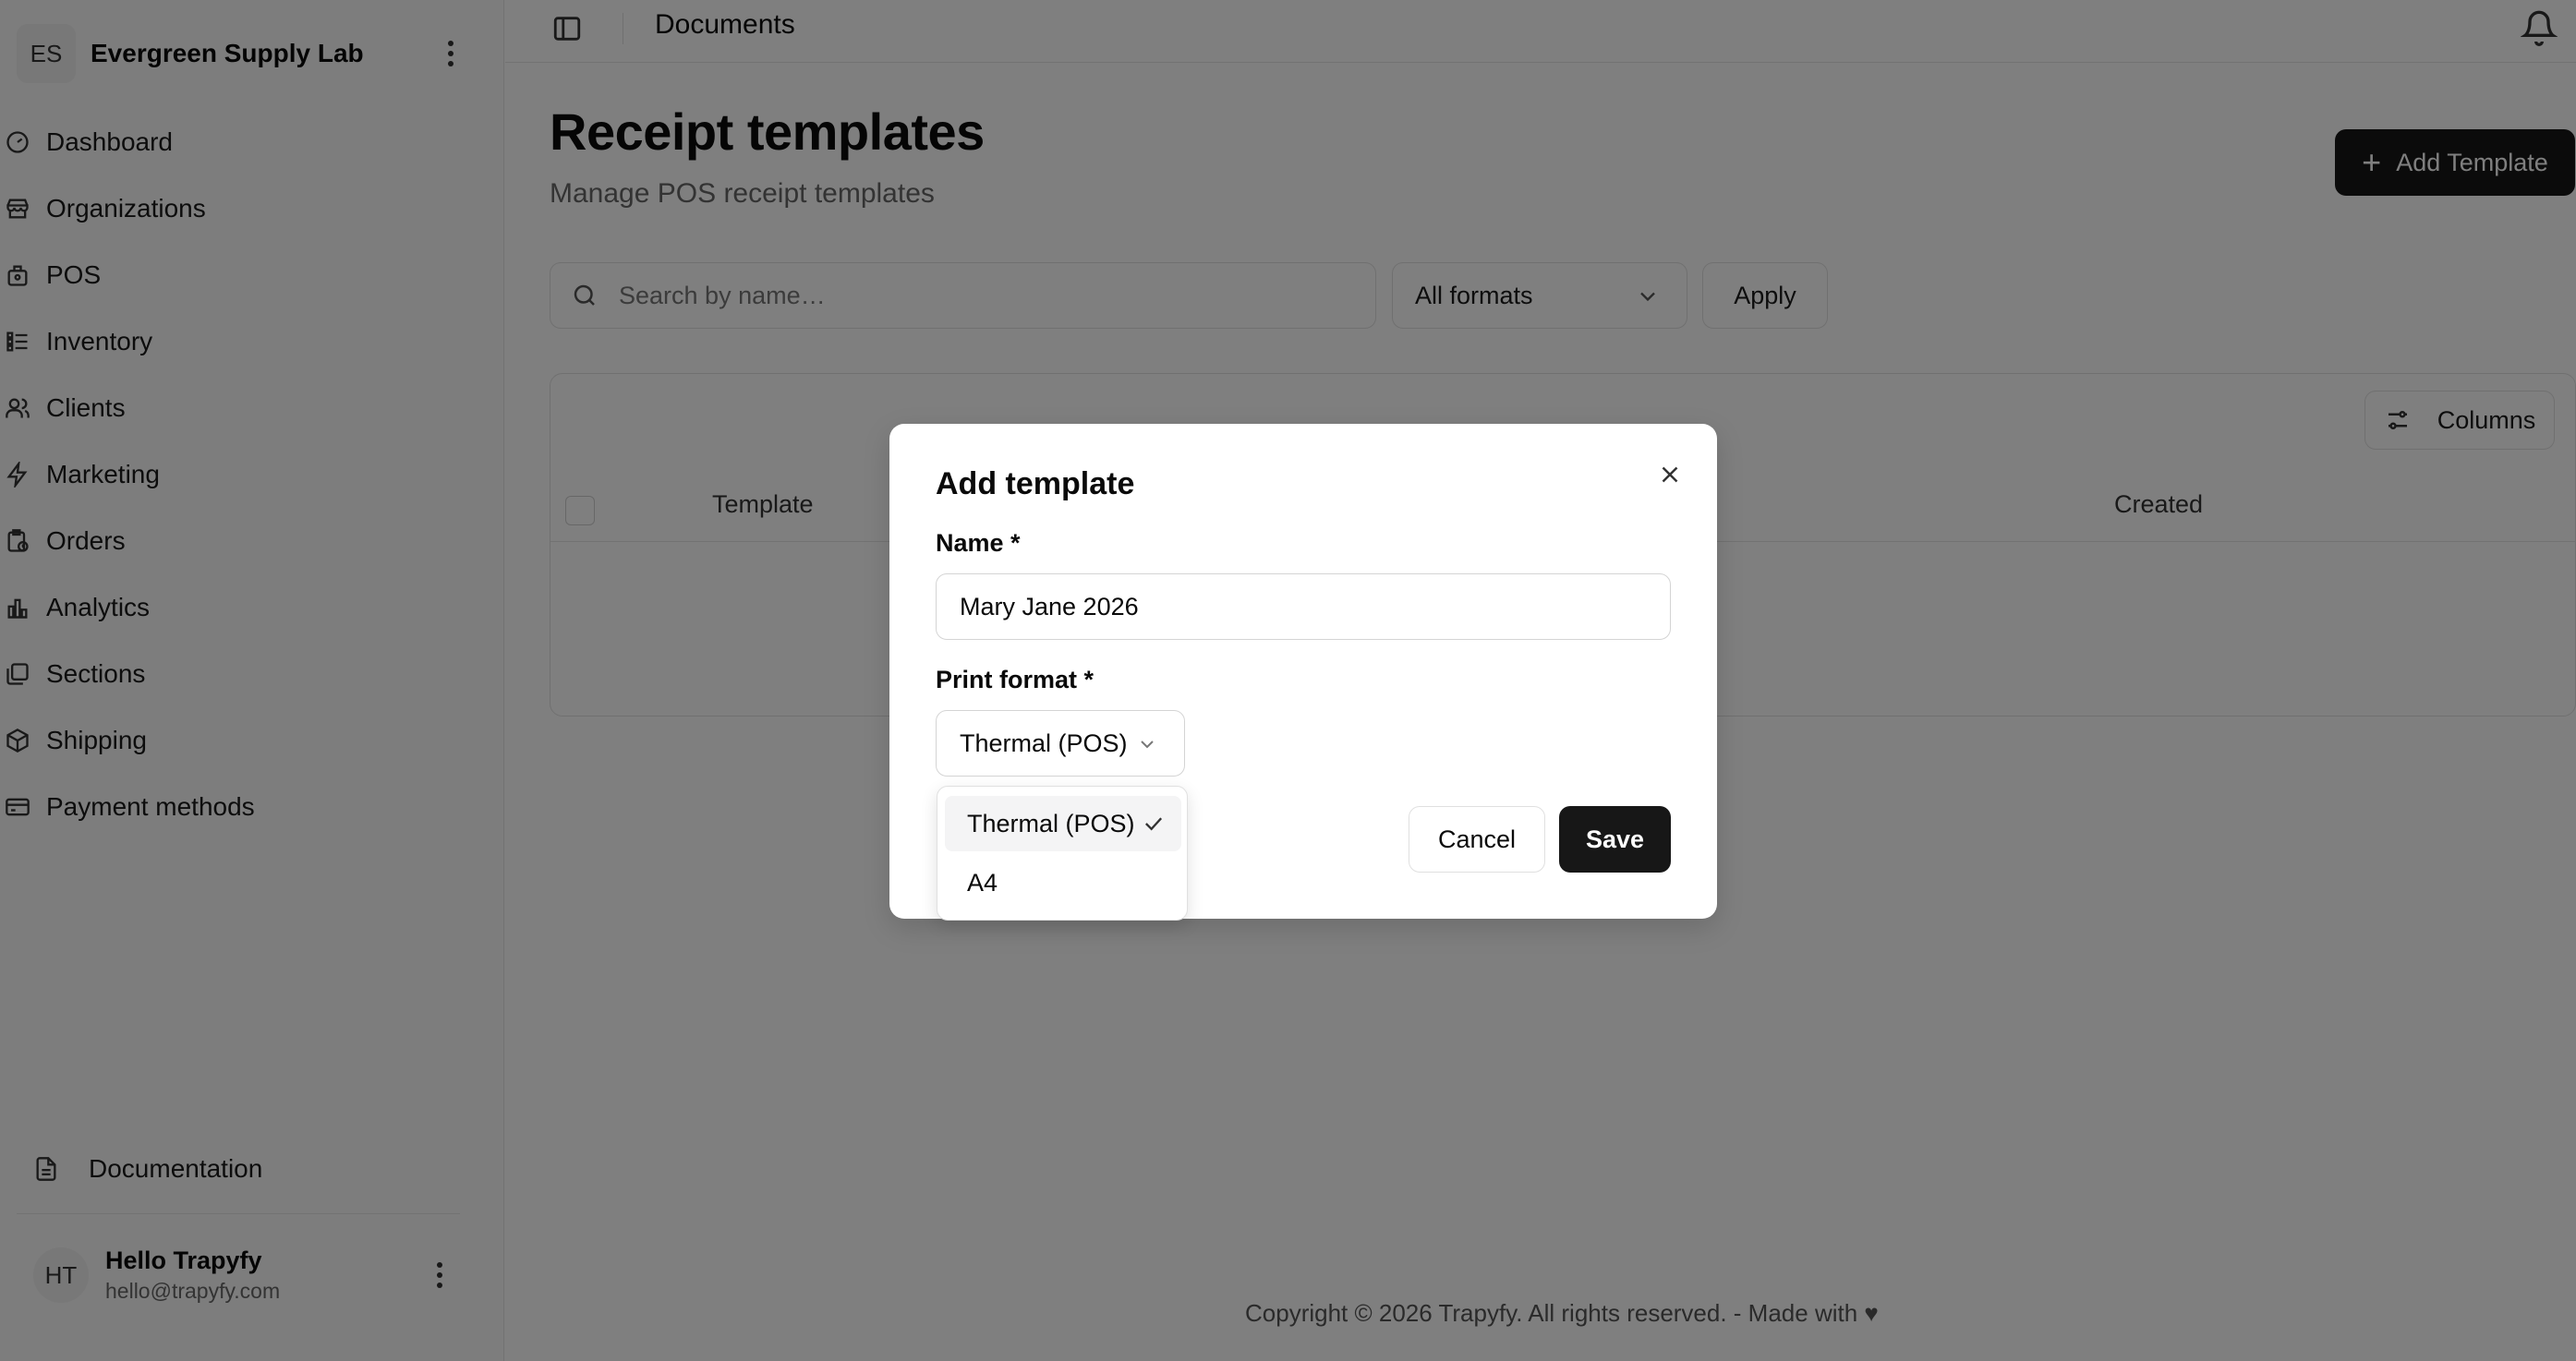 This screenshot has width=2576, height=1361. Describe the element at coordinates (1035, 483) in the screenshot. I see `dialog-title: Add template` at that location.